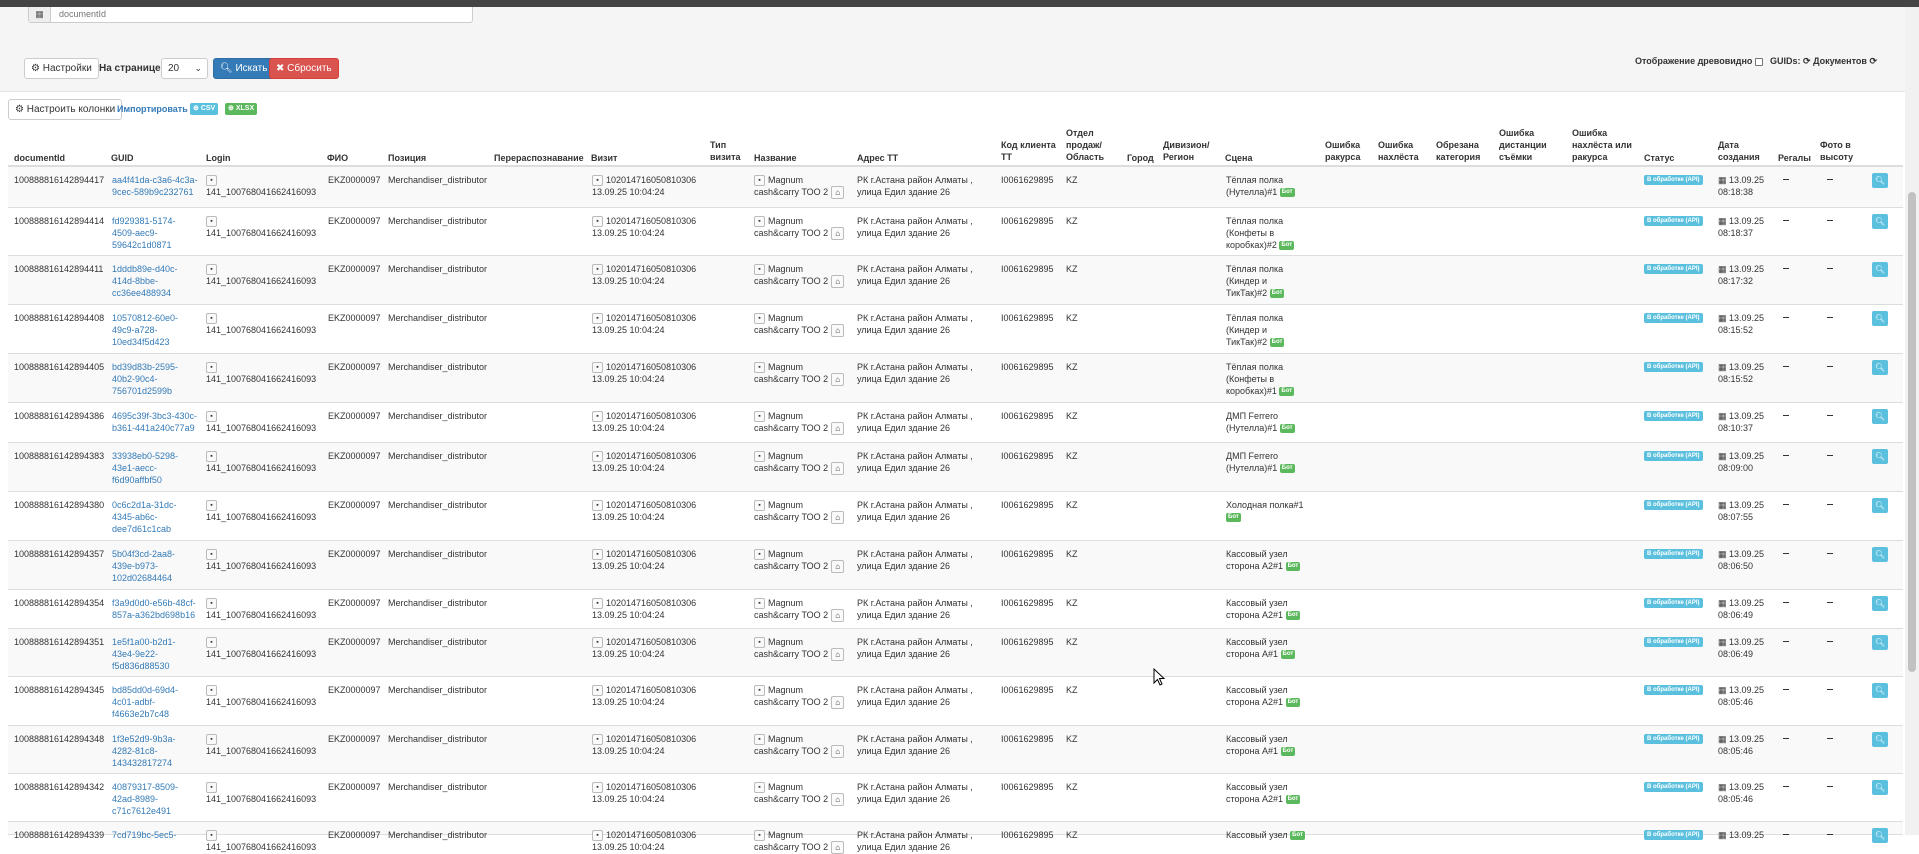  I want to click on col-visit: Визит, so click(604, 158).